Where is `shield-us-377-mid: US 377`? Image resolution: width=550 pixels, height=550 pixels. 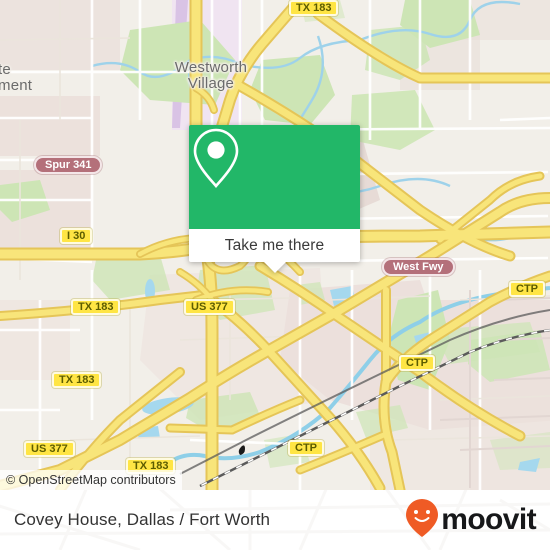 shield-us-377-mid: US 377 is located at coordinates (209, 307).